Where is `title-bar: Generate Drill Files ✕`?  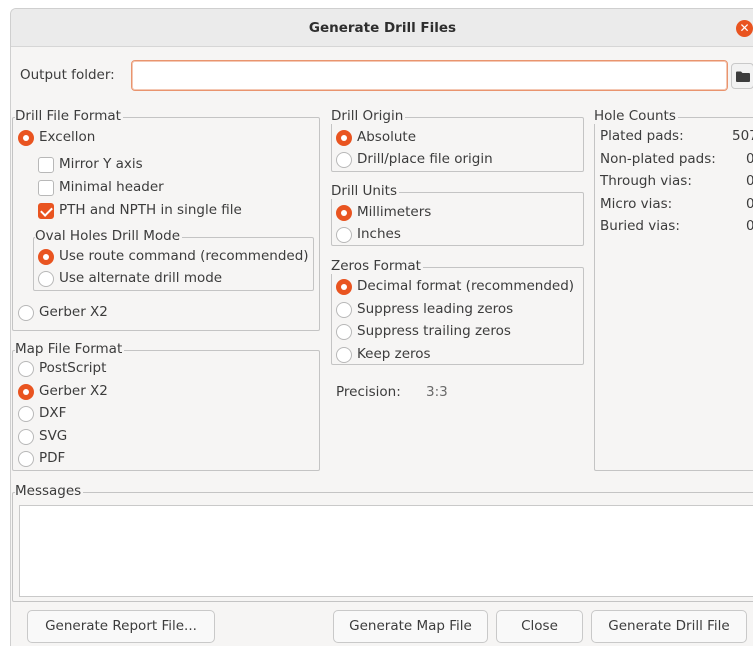
title-bar: Generate Drill Files ✕ is located at coordinates (382, 28).